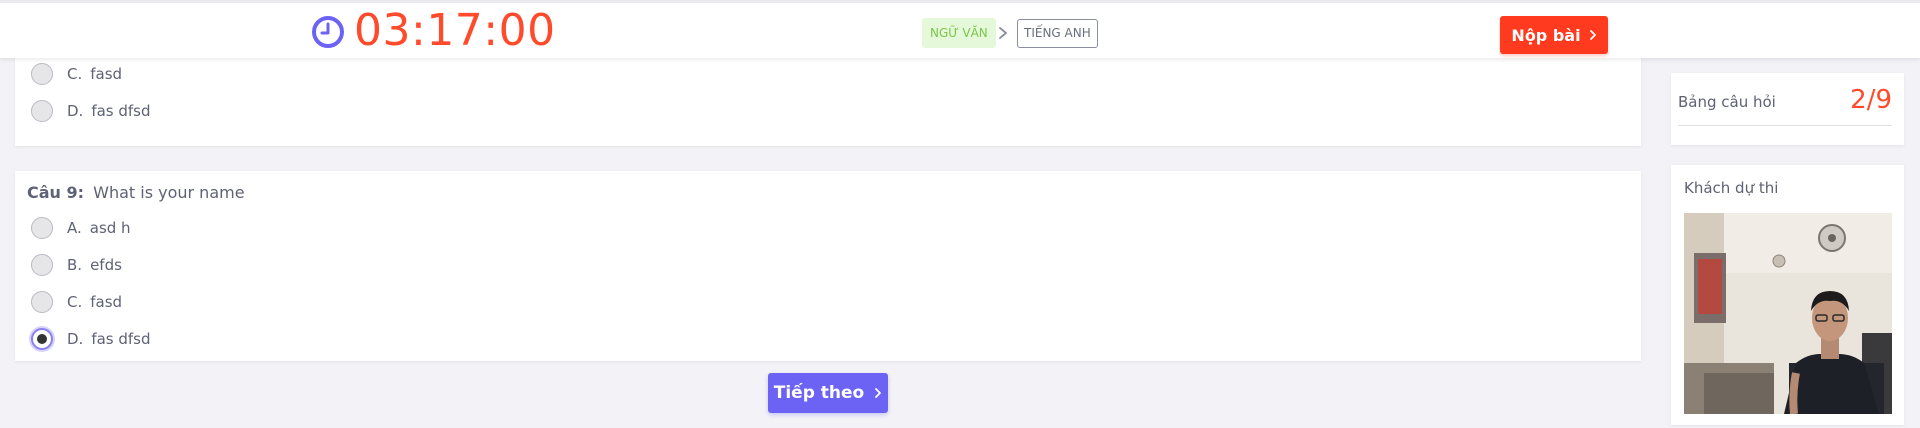 The image size is (1920, 428). I want to click on question-board-count: 2/9, so click(1871, 100).